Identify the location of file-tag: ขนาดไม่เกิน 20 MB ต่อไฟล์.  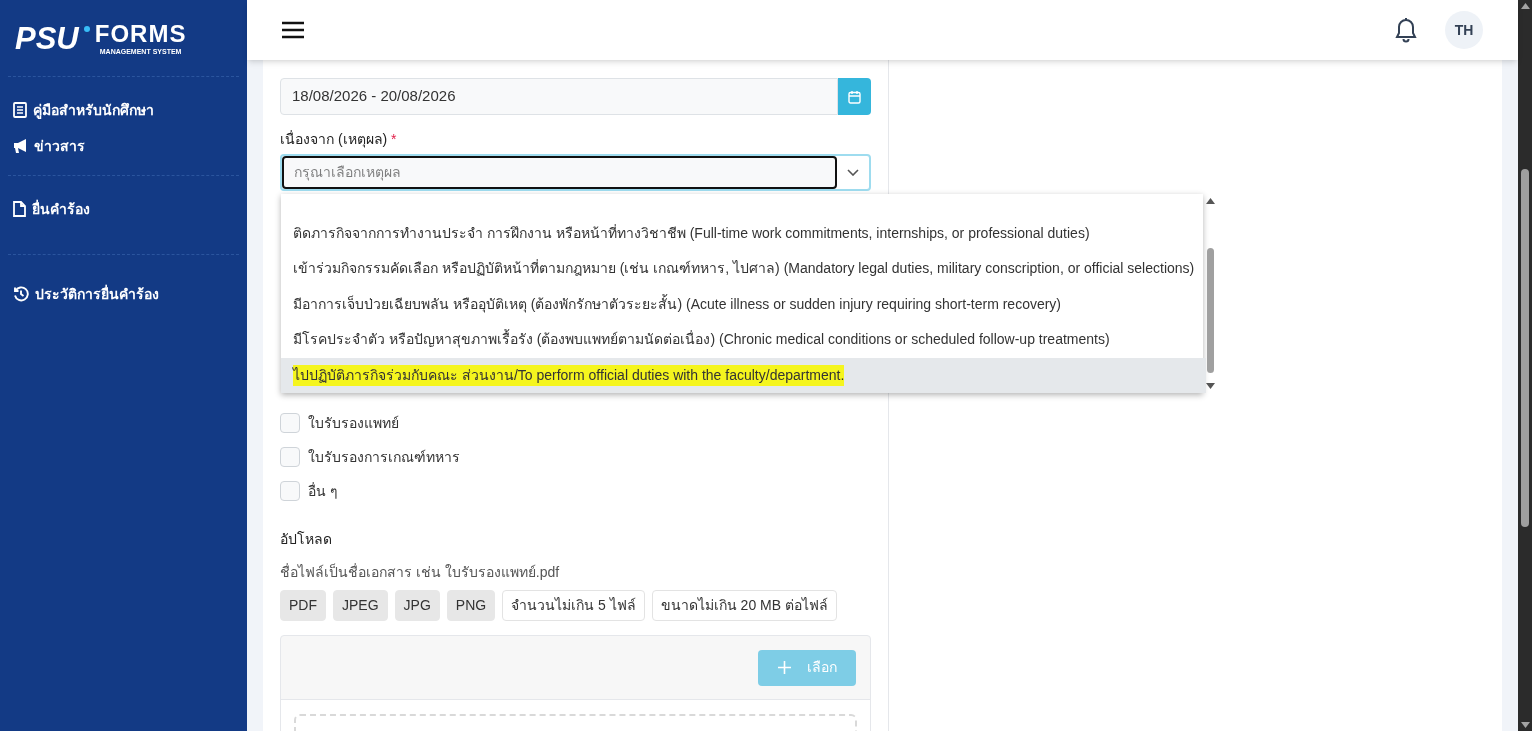
(744, 605).